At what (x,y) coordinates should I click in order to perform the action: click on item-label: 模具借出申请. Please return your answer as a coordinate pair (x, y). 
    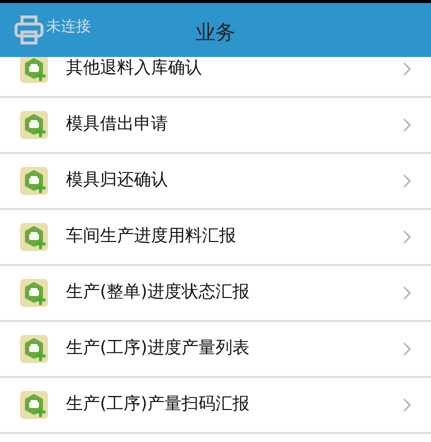
    Looking at the image, I should click on (117, 124).